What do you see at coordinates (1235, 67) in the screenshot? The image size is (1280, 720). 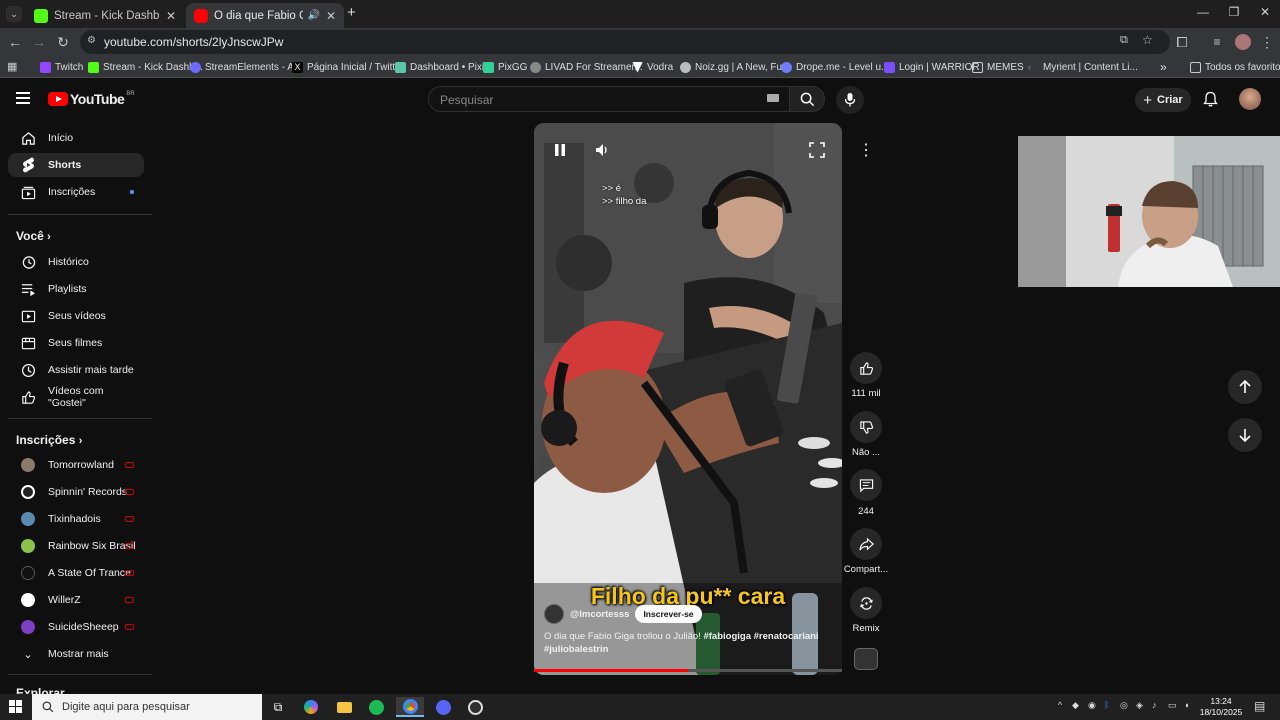 I see `all-bookmarks-button: Todos os favoritos` at bounding box center [1235, 67].